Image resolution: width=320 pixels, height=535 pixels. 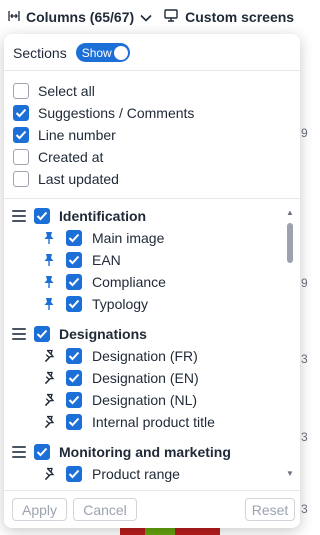 I want to click on column-item-compliance: Compliance, so click(x=104, y=282).